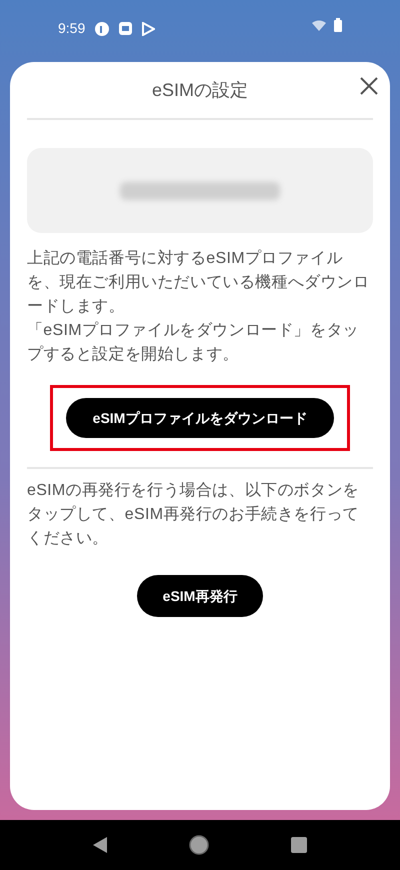 The height and width of the screenshot is (870, 400). Describe the element at coordinates (199, 845) in the screenshot. I see `home-icon` at that location.